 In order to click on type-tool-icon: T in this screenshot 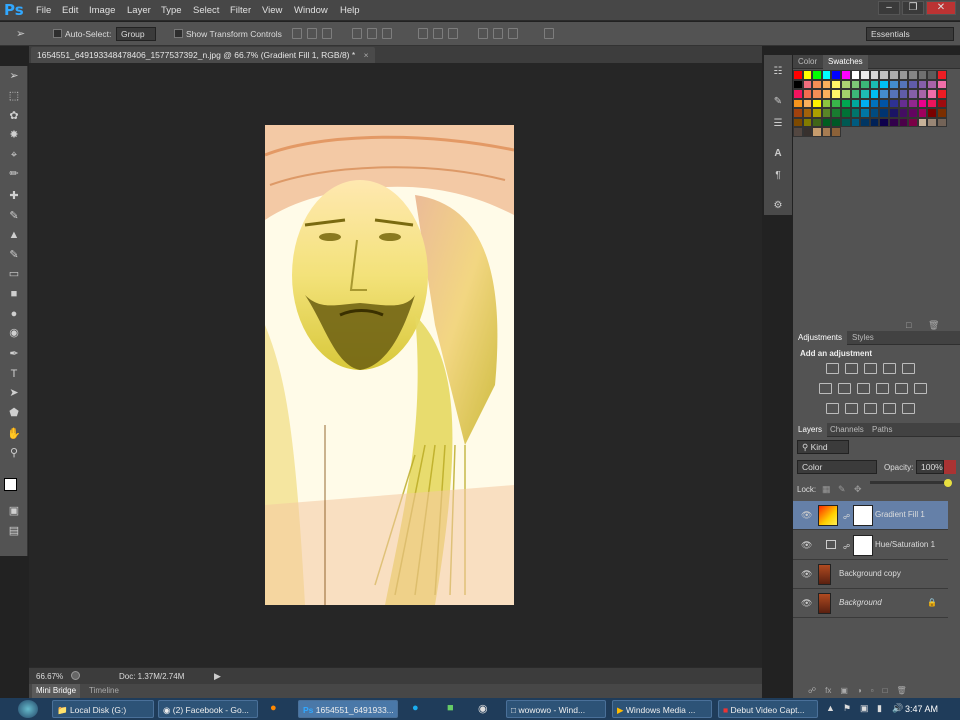, I will do `click(14, 374)`.